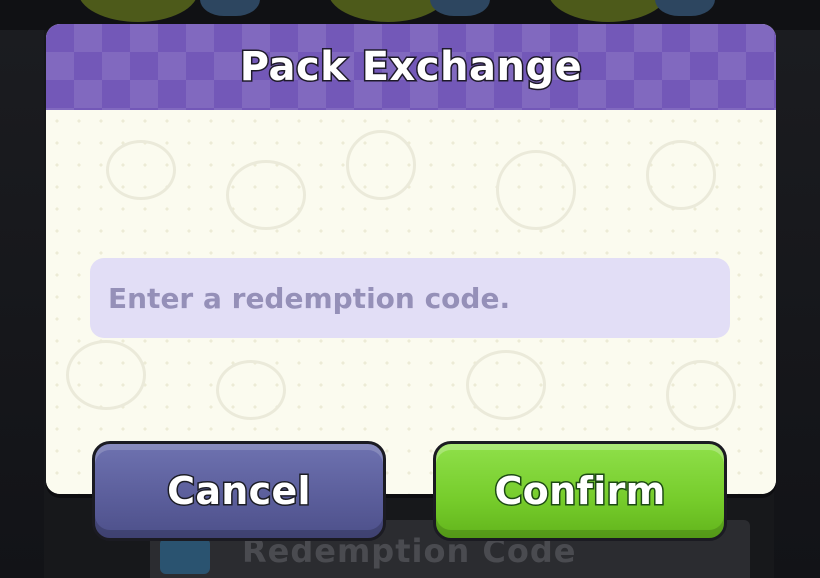 This screenshot has height=578, width=820. I want to click on cancel-button-label: Cancel, so click(239, 491).